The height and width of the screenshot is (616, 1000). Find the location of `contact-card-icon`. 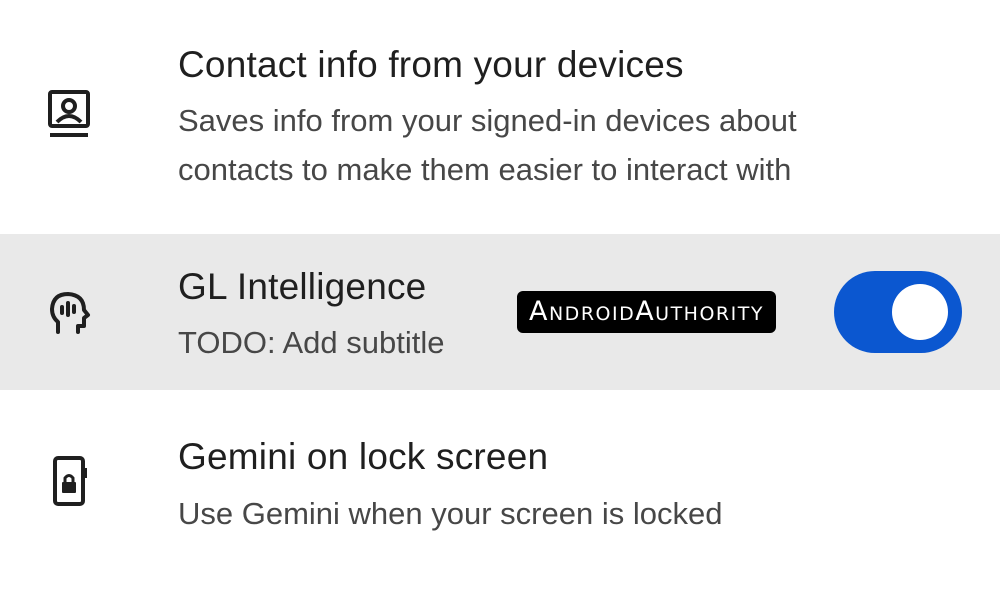

contact-card-icon is located at coordinates (69, 115).